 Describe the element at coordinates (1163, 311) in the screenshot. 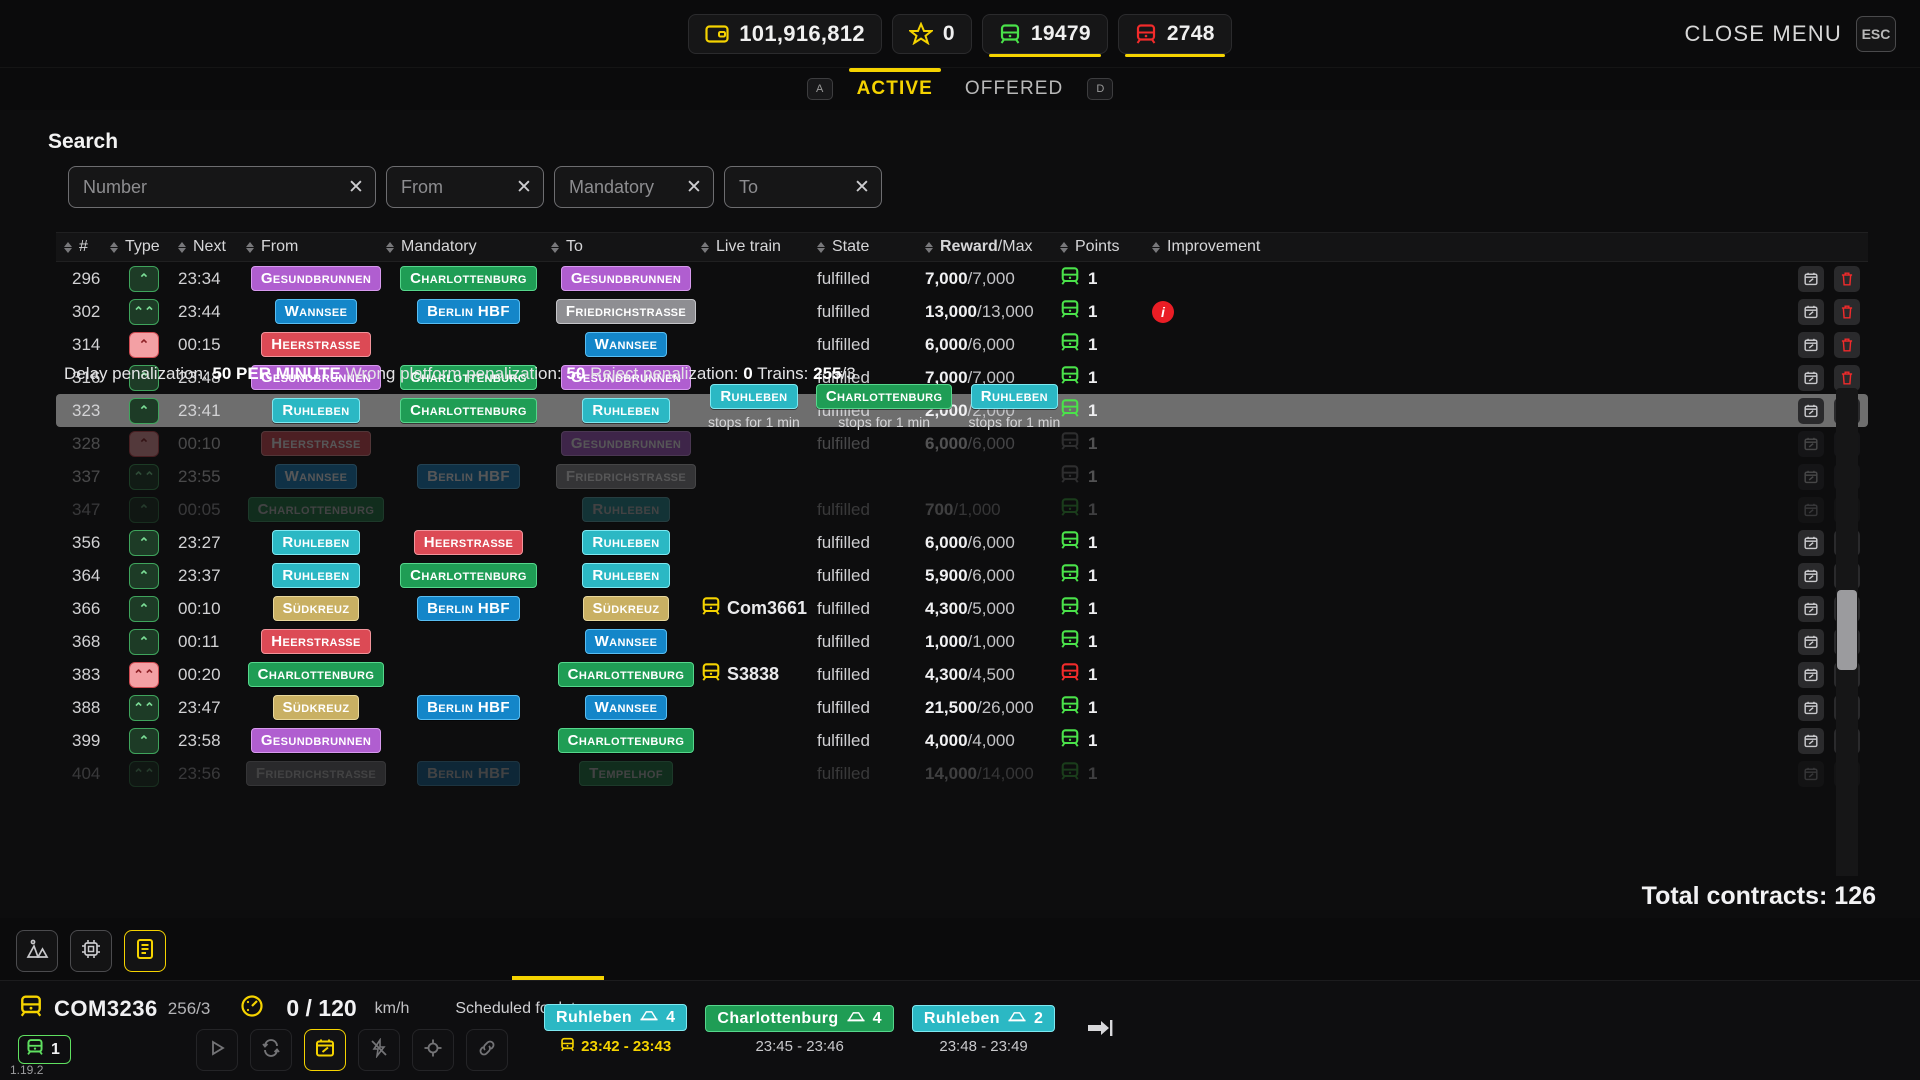

I see `improvement-info-icon: i` at that location.